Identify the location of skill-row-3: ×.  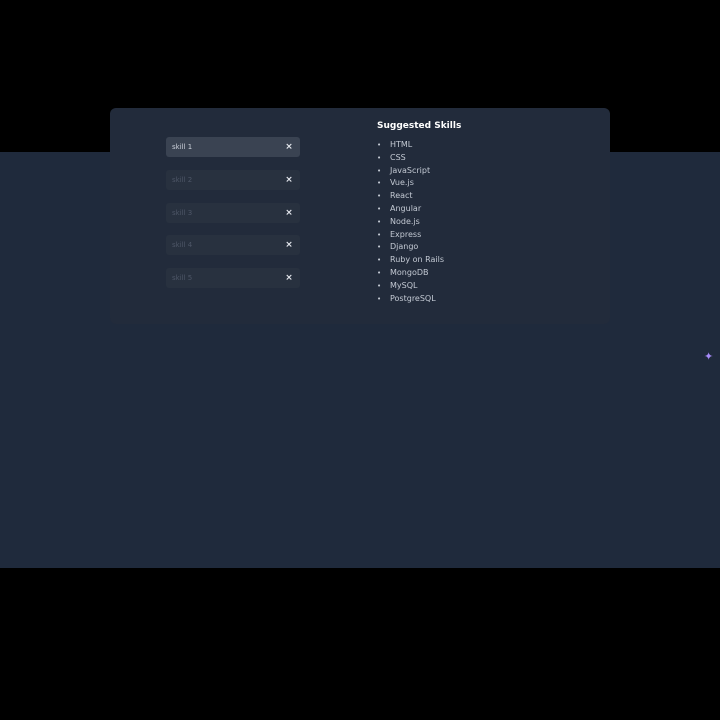
(233, 212).